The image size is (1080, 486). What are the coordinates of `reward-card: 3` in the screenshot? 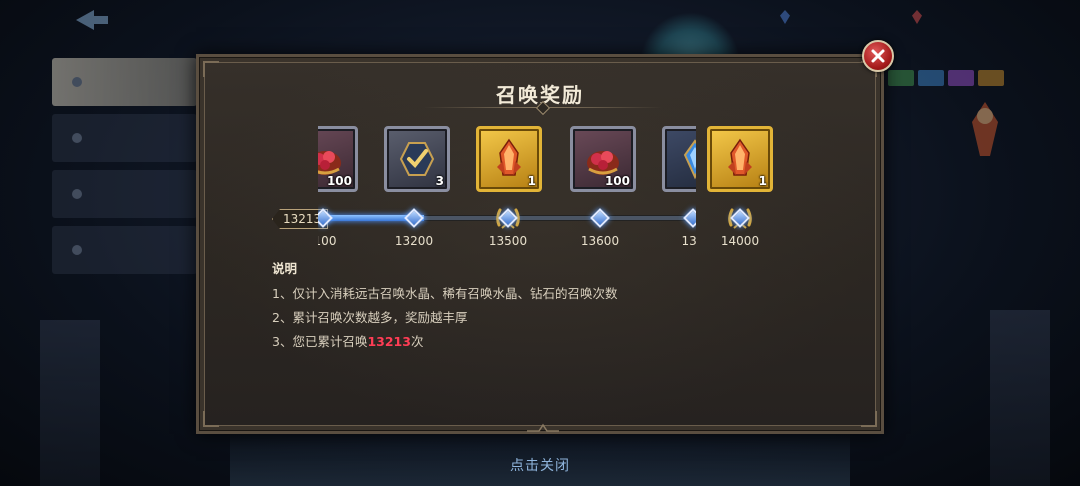 It's located at (417, 159).